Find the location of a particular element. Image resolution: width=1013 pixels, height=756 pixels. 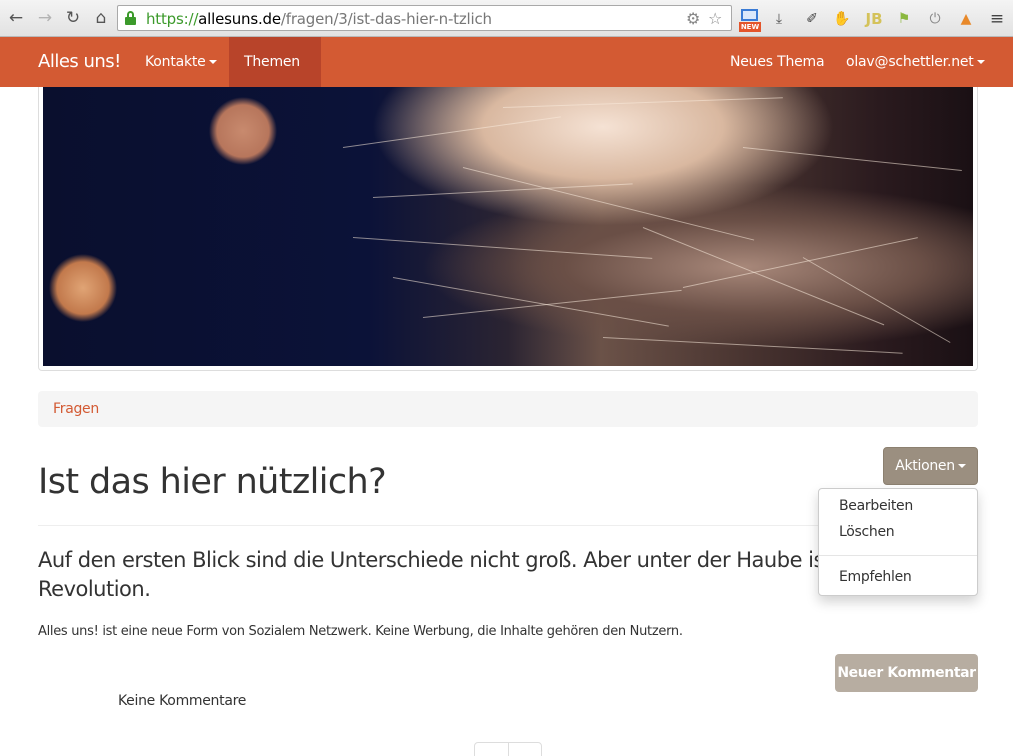

user-email: olav@schettler.net is located at coordinates (910, 62).